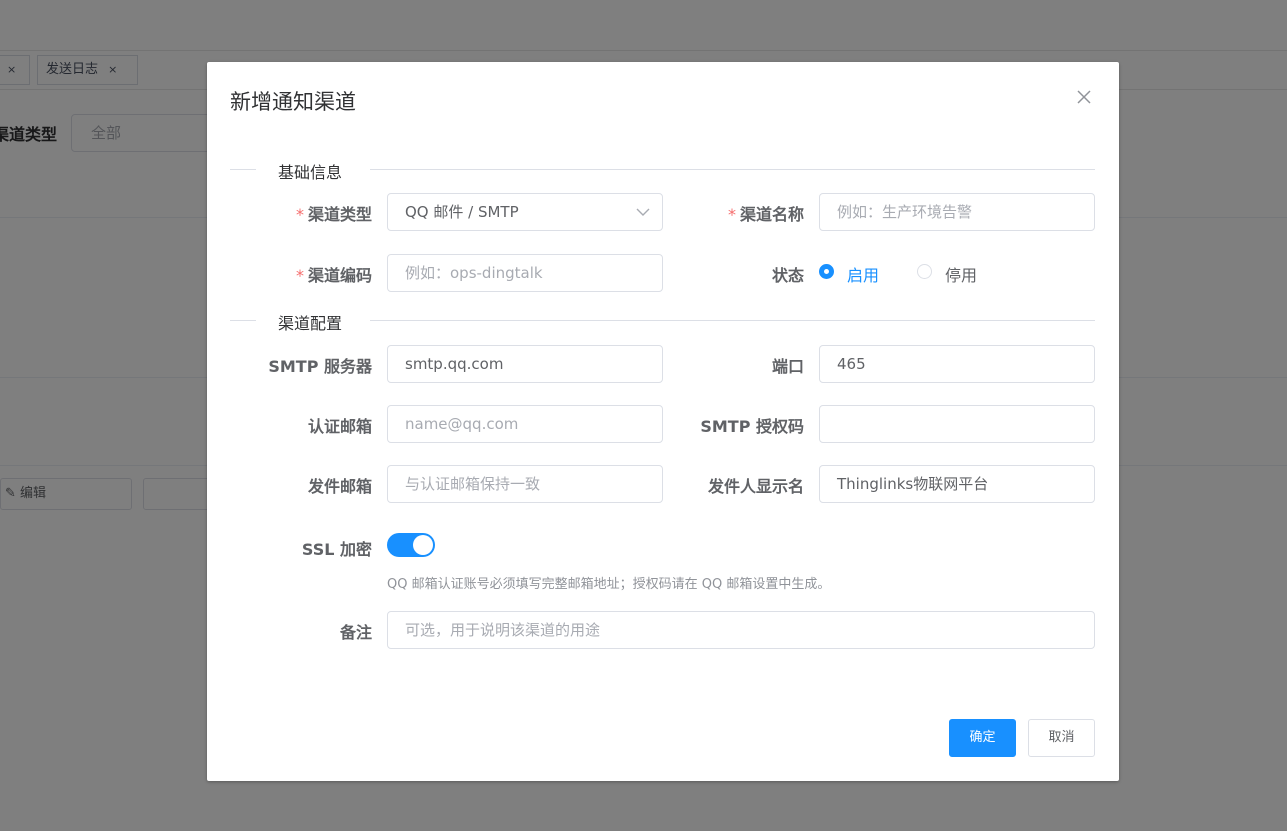  I want to click on channel-name-label: * 渠道名称, so click(765, 214).